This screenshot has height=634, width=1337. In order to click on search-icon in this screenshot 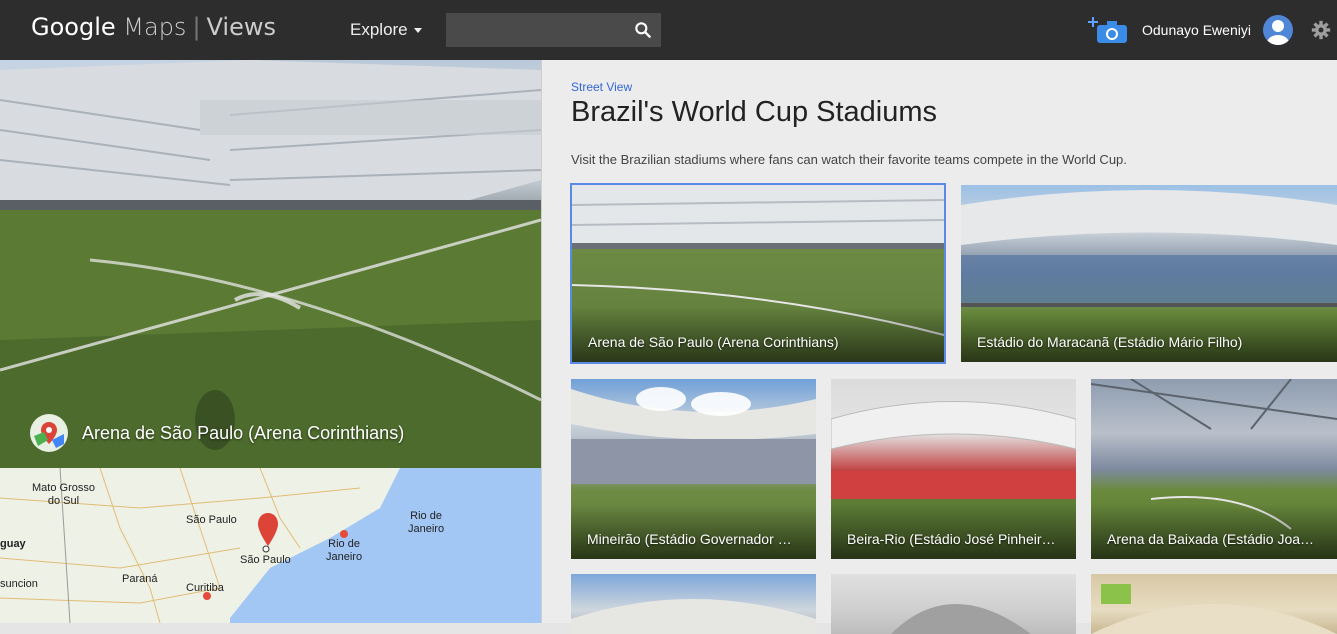, I will do `click(643, 30)`.